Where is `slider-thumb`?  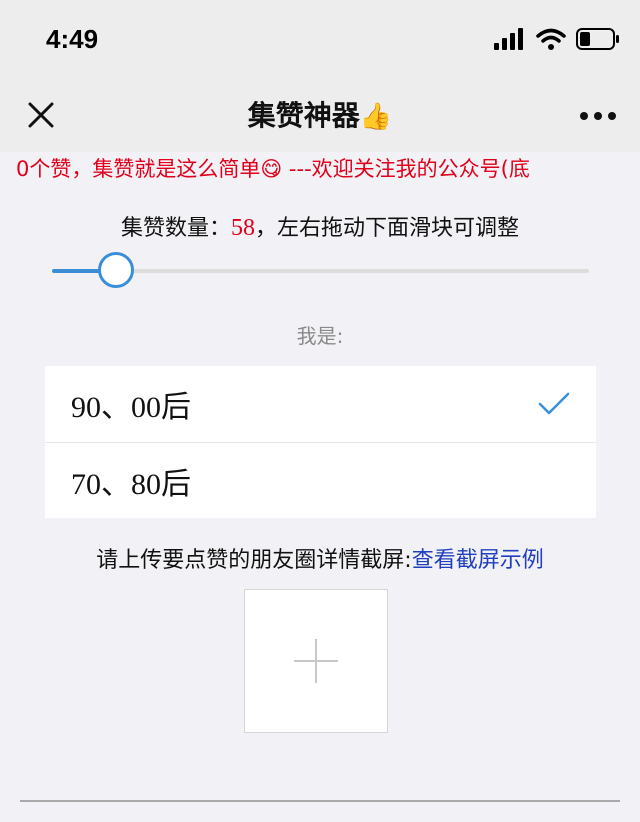
slider-thumb is located at coordinates (116, 270).